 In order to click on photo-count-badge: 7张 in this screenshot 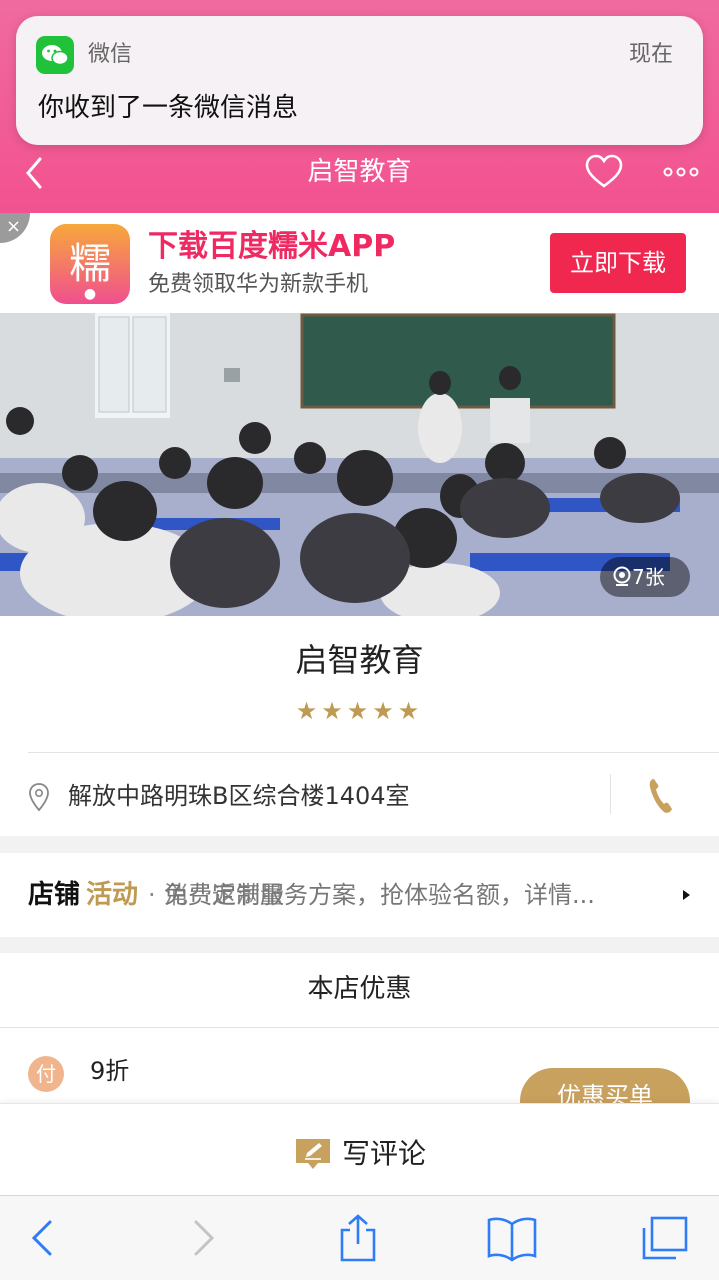, I will do `click(645, 577)`.